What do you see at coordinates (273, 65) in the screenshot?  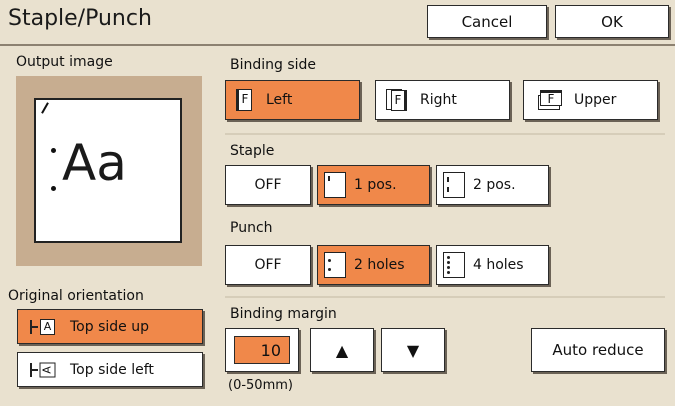 I see `binding-side-label: Binding side` at bounding box center [273, 65].